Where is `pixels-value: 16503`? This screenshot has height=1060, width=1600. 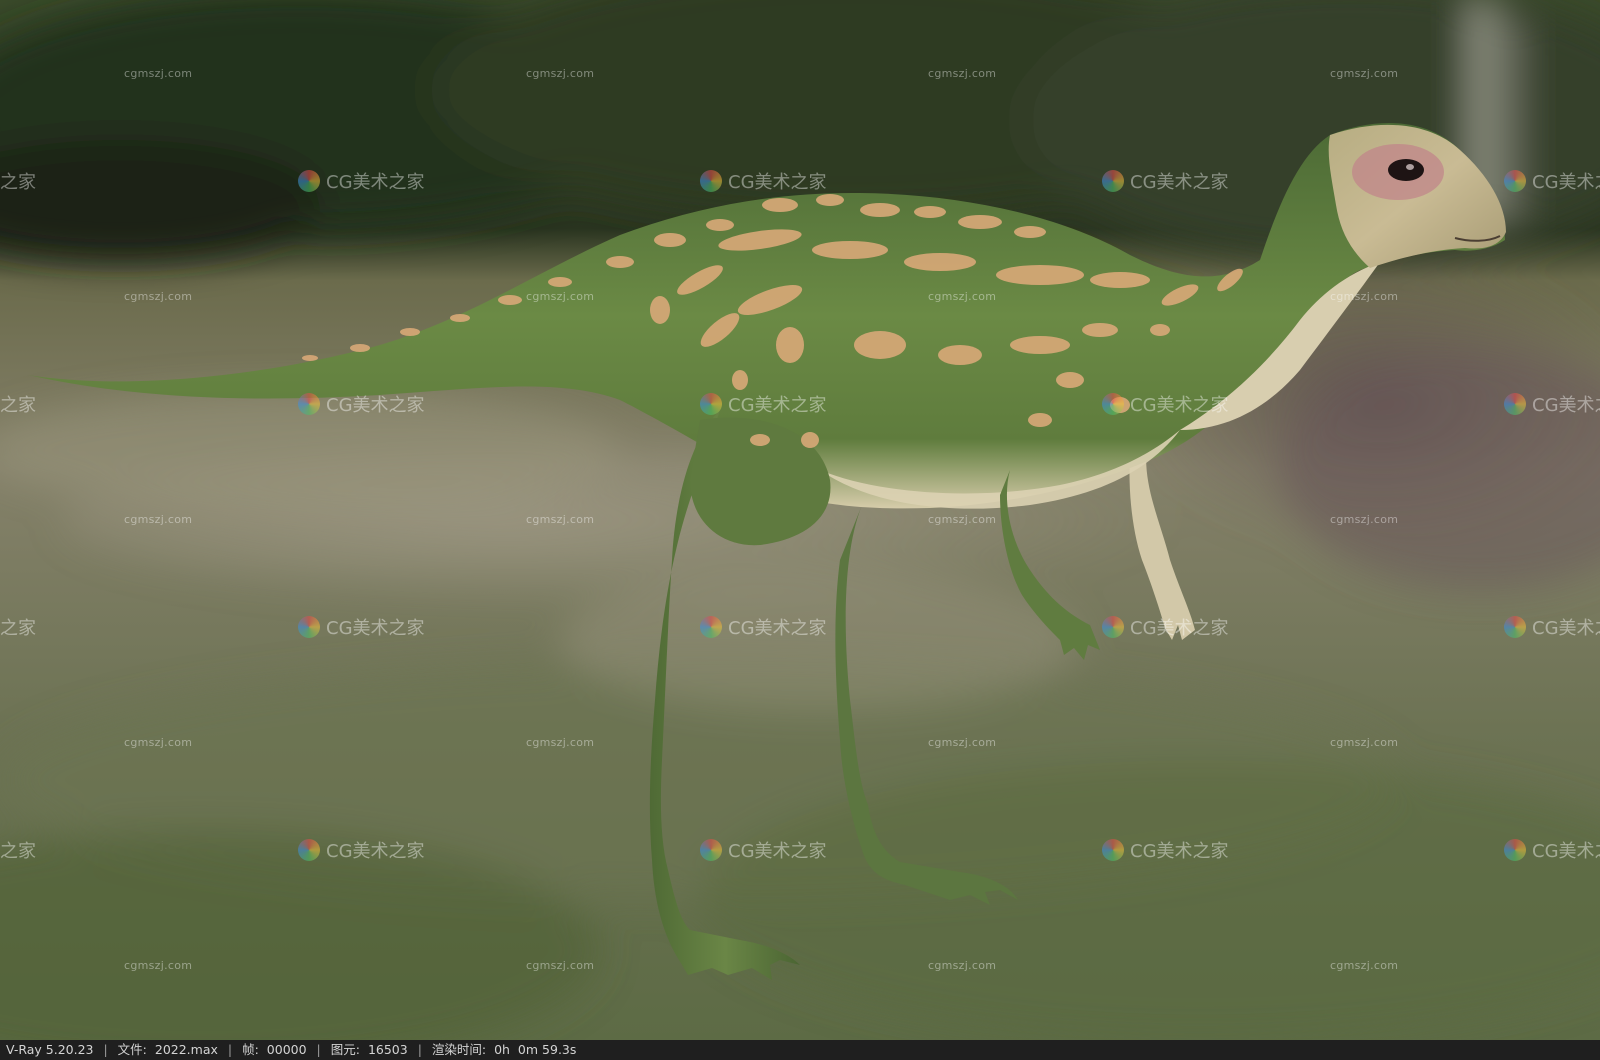
pixels-value: 16503 is located at coordinates (387, 1049).